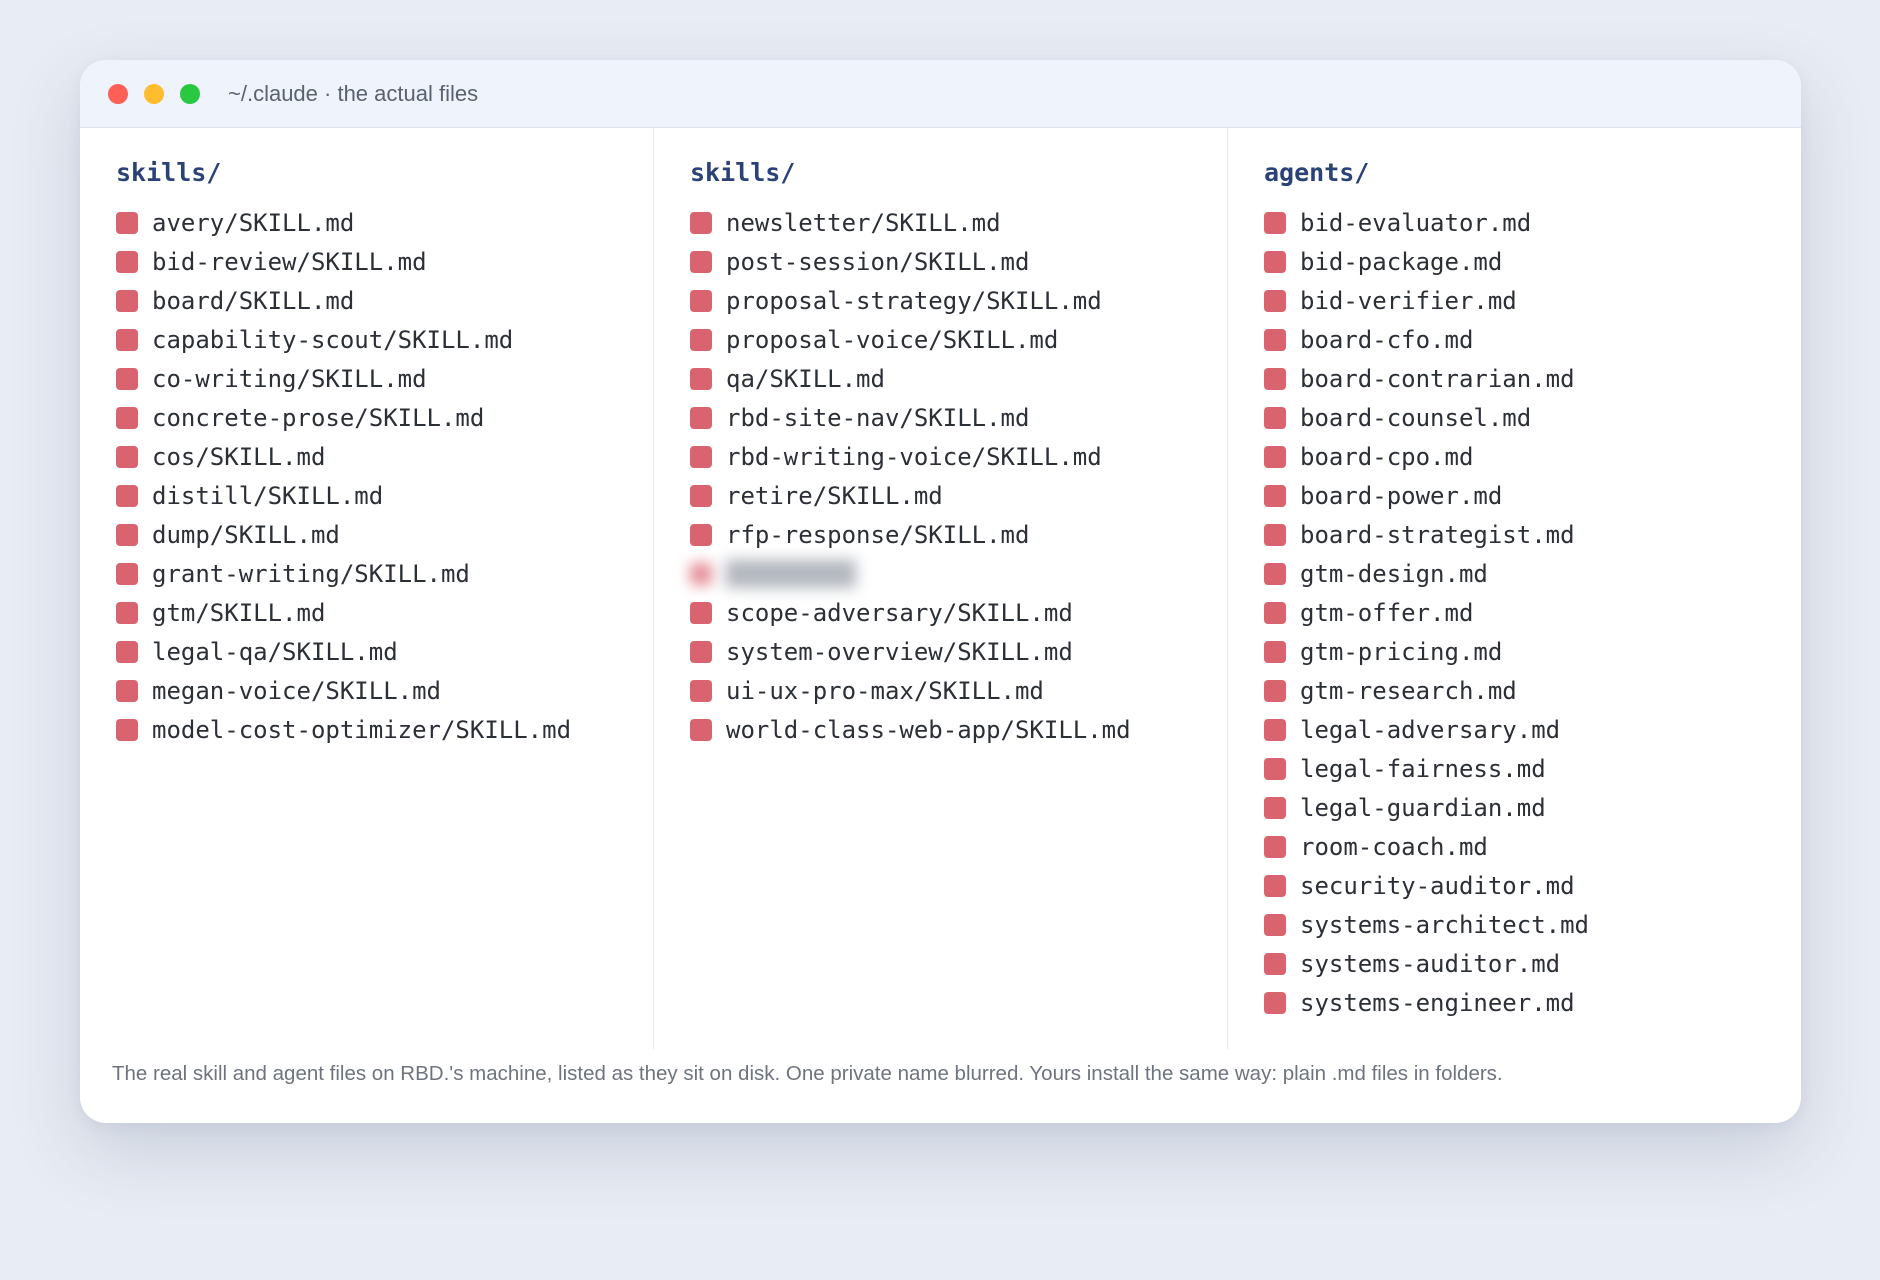 The width and height of the screenshot is (1880, 1280). I want to click on file-item: systems-auditor.md, so click(1532, 963).